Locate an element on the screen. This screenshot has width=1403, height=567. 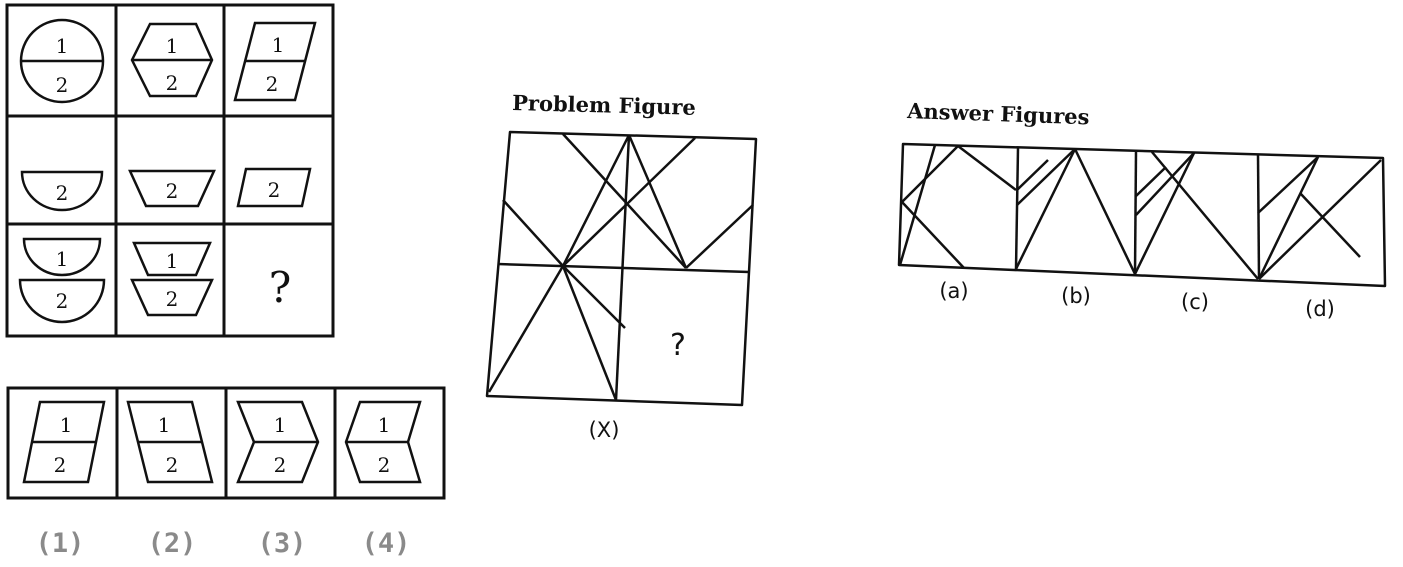
option-label-3: (3) is located at coordinates (282, 543).